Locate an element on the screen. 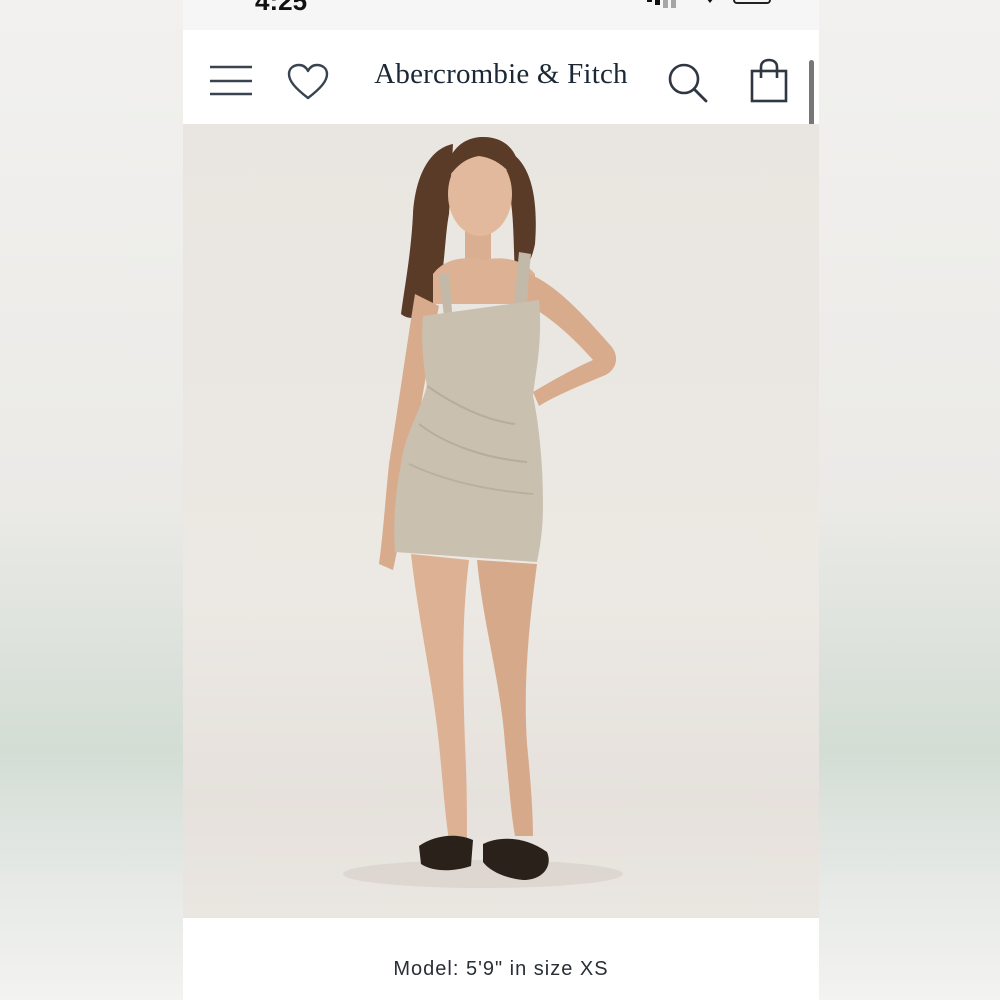  brand-logo: Abercrombie & Fitch is located at coordinates (501, 74).